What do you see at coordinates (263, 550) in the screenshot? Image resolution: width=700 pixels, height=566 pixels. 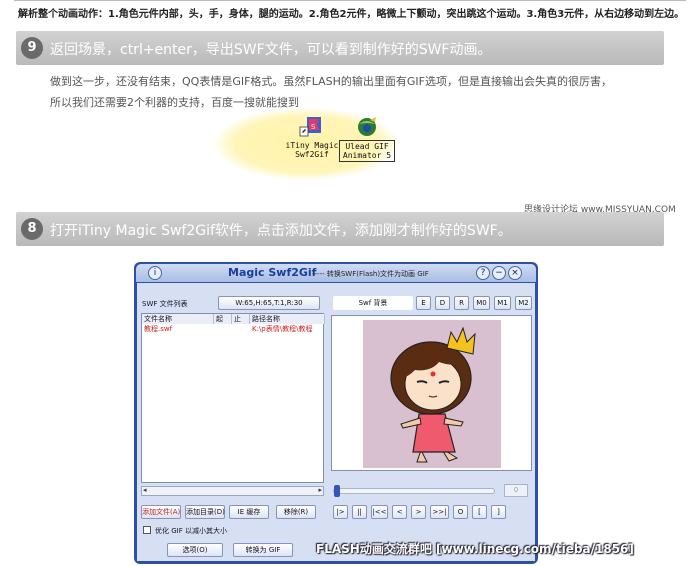 I see `convert-to-gif-button: 转换为 GIF` at bounding box center [263, 550].